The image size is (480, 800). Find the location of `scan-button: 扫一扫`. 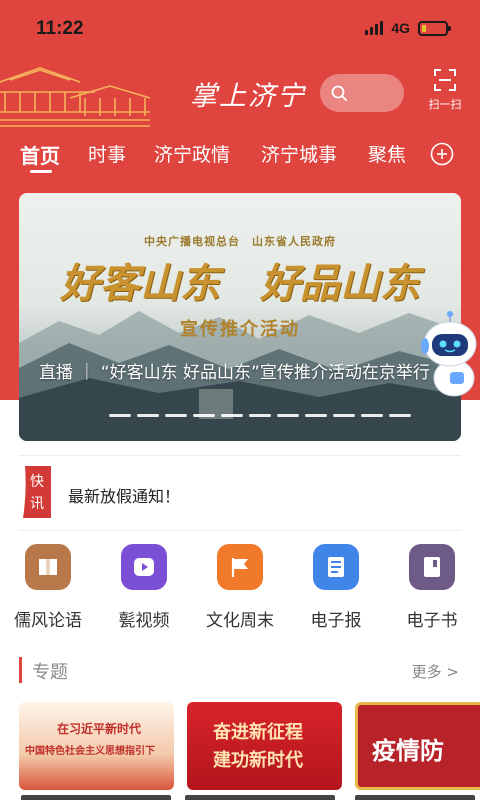

scan-button: 扫一扫 is located at coordinates (445, 93).